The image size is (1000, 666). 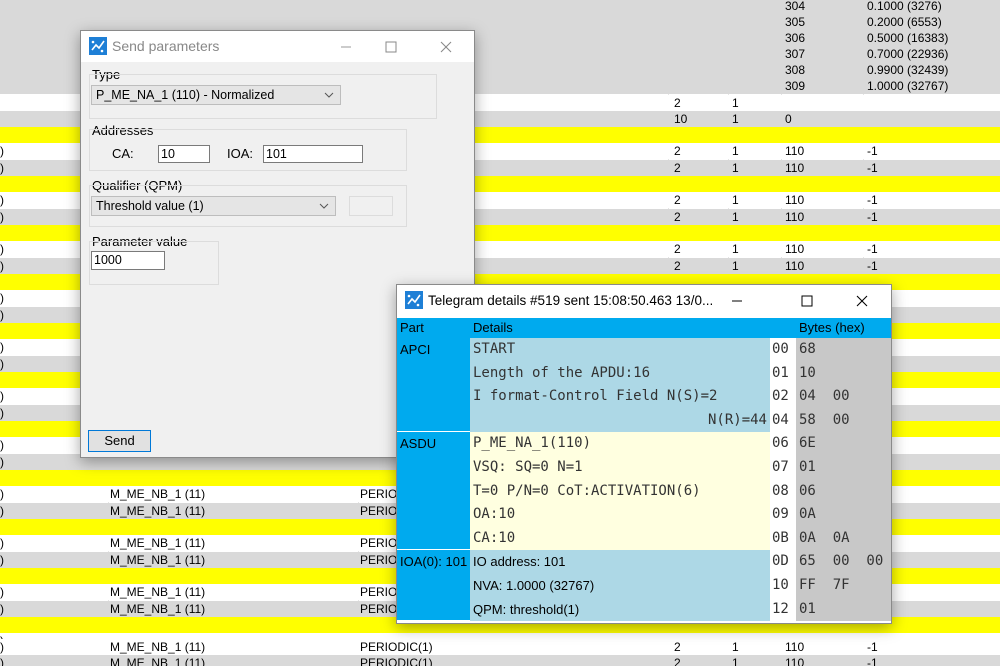 What do you see at coordinates (620, 538) in the screenshot?
I see `detail-cell: CA:10` at bounding box center [620, 538].